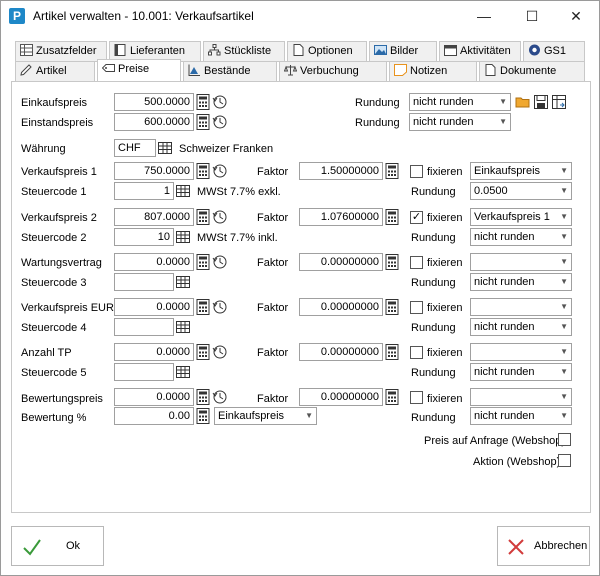 This screenshot has height=576, width=600. Describe the element at coordinates (460, 102) in the screenshot. I see `rundung-select-1: nicht runden ▼` at that location.